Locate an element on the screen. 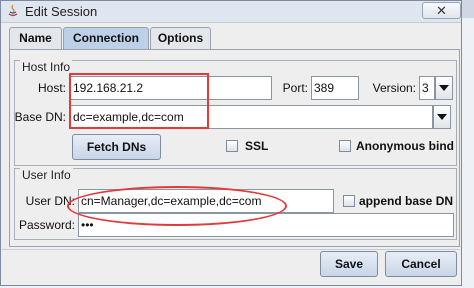 This screenshot has height=288, width=474. close-icon: ✕ is located at coordinates (441, 10).